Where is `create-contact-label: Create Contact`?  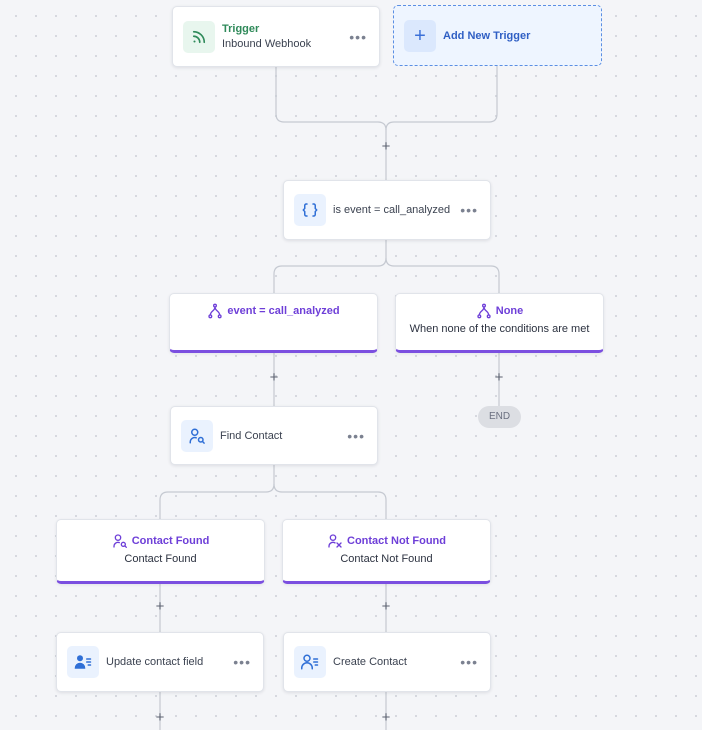
create-contact-label: Create Contact is located at coordinates (370, 662).